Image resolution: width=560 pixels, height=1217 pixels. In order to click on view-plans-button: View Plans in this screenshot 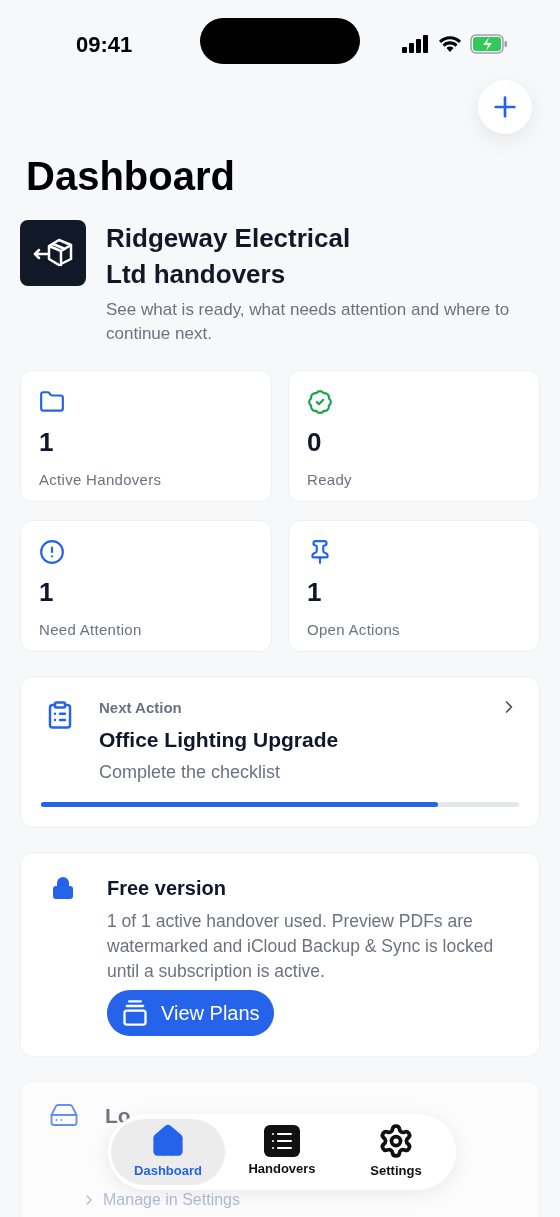, I will do `click(190, 1013)`.